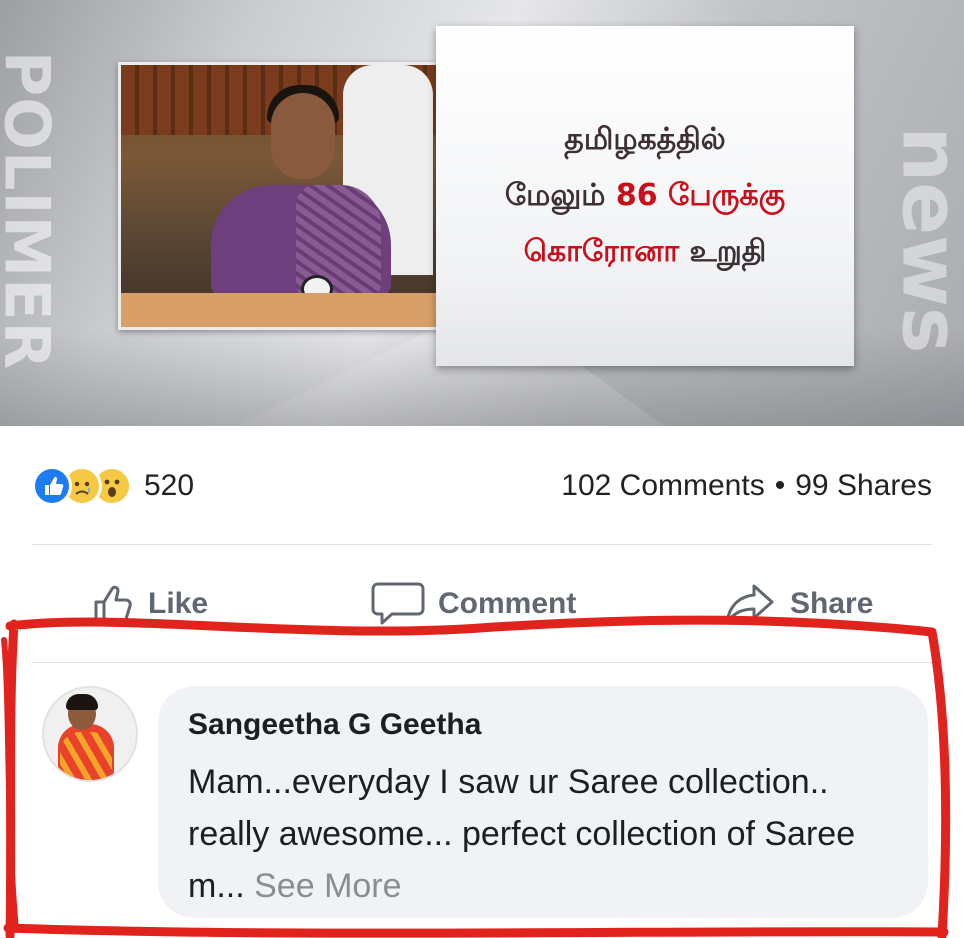  I want to click on see-more-link: See More, so click(327, 886).